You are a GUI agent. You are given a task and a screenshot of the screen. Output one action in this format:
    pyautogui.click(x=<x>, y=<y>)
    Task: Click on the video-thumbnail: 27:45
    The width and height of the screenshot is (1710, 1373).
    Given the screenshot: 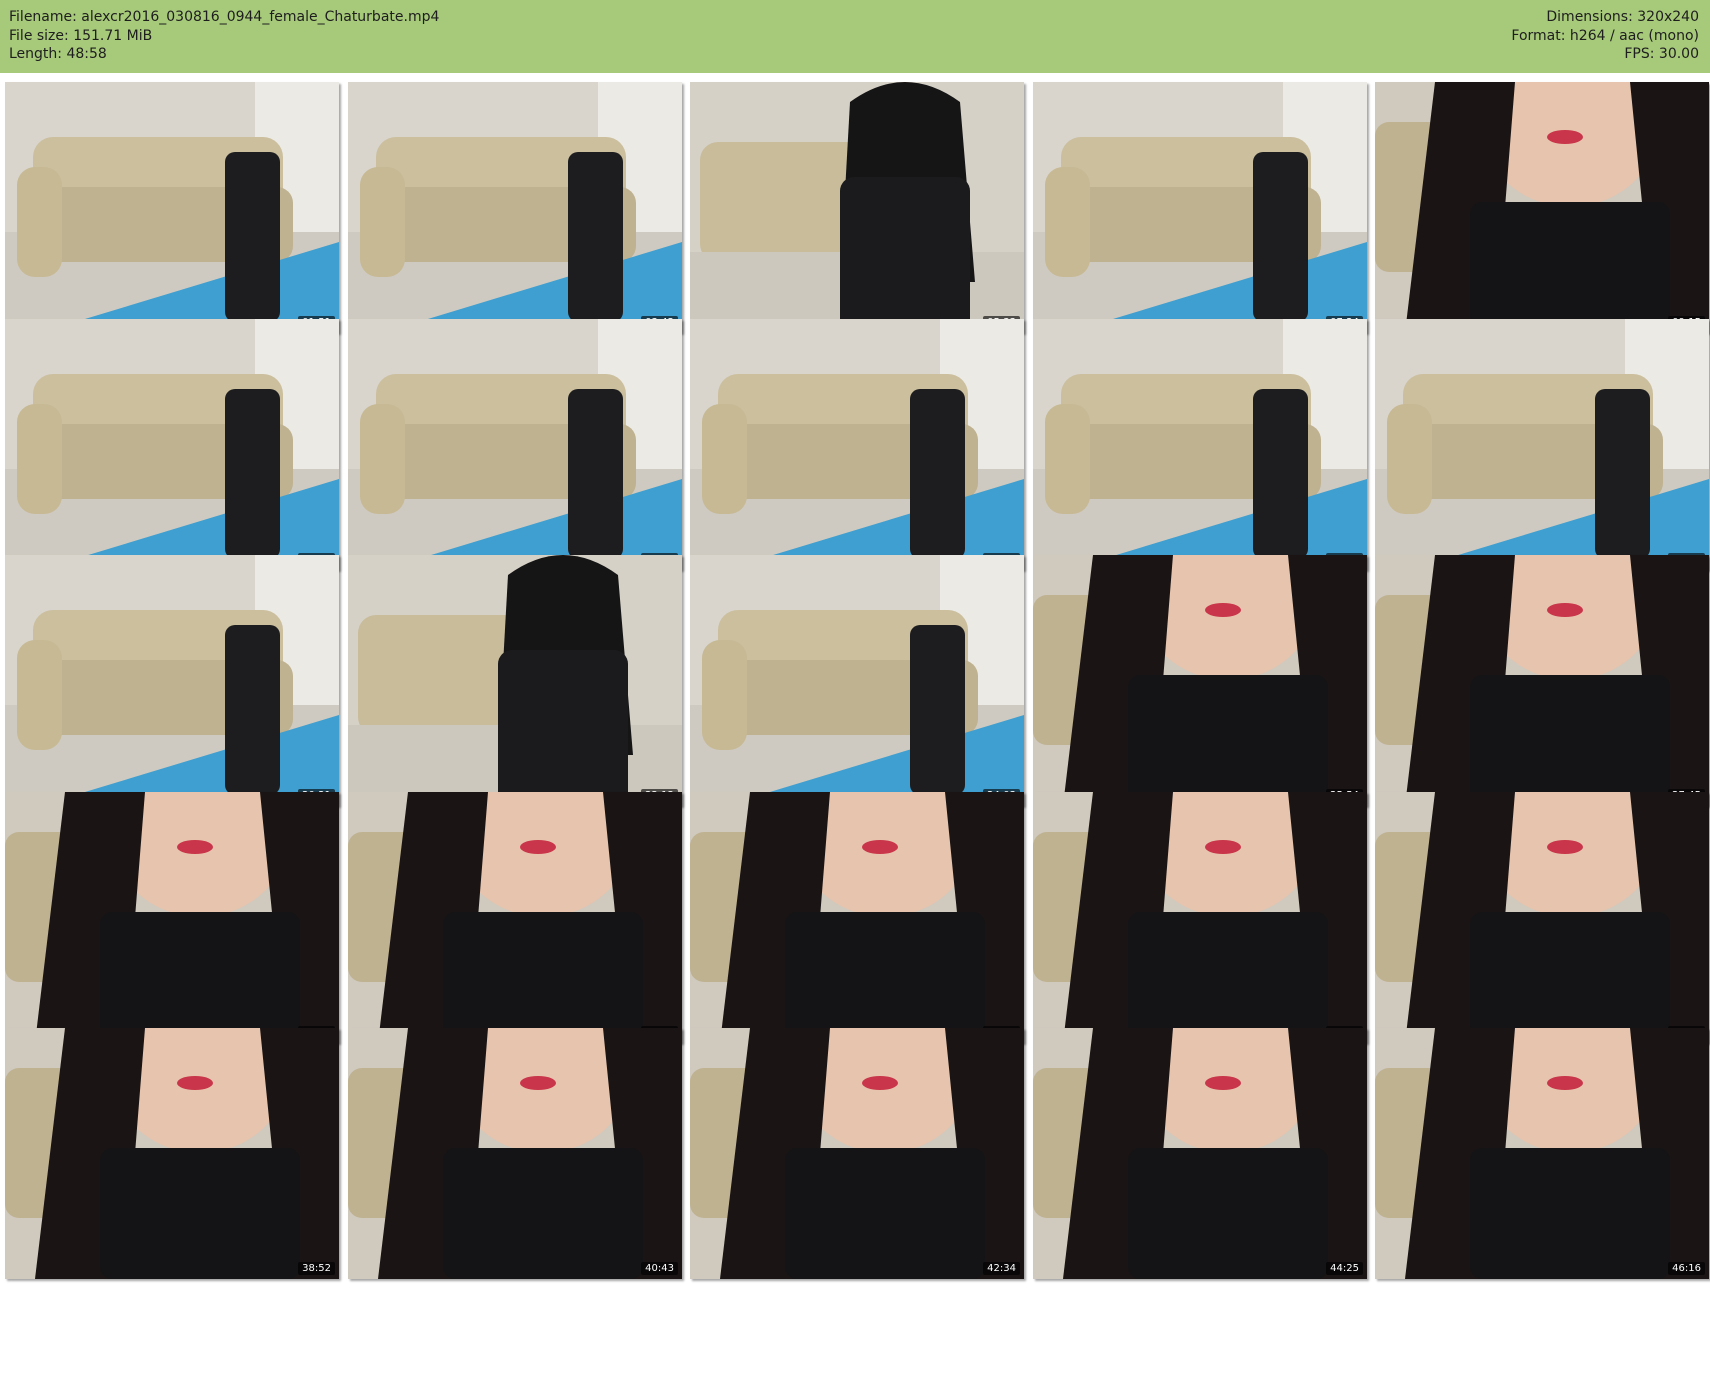 What is the action you would take?
    pyautogui.click(x=1542, y=680)
    